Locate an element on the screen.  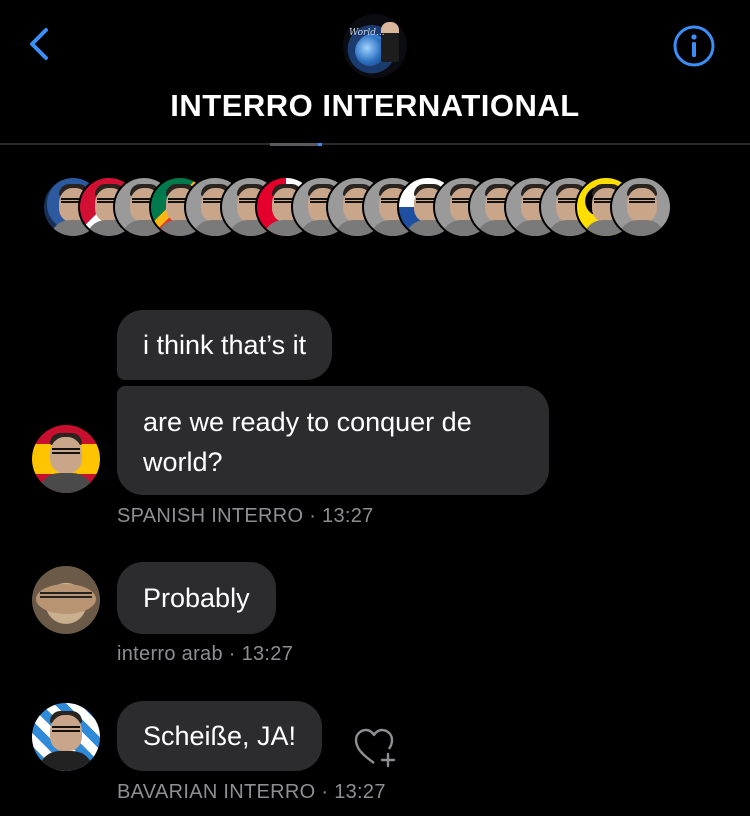
message-meta: interro arab · 13:27 is located at coordinates (205, 654).